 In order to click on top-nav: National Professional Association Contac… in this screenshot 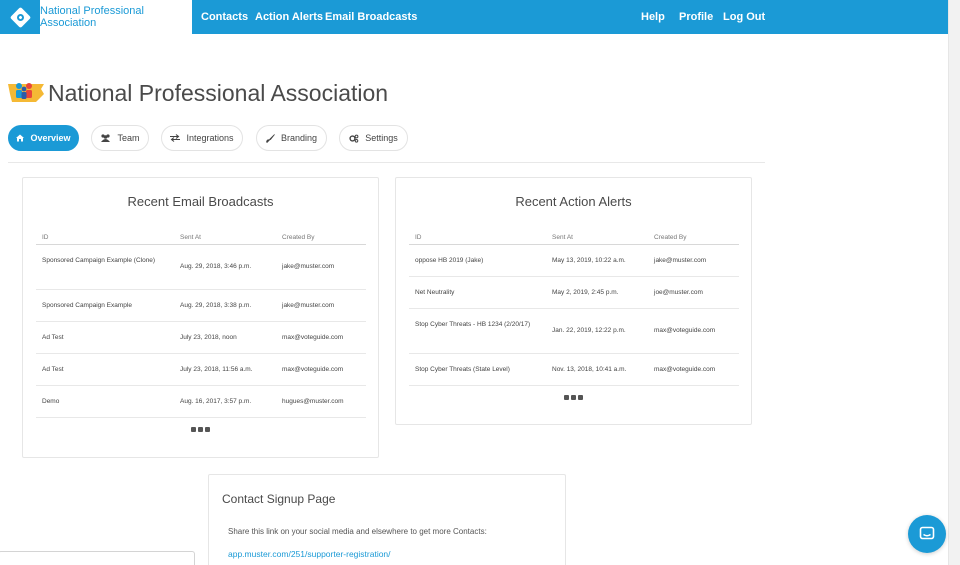, I will do `click(480, 17)`.